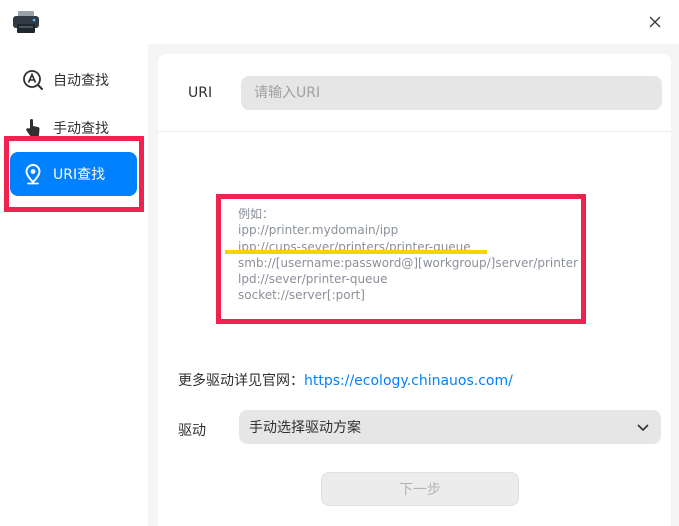  I want to click on sidebar-item-label: 手动查找, so click(81, 129).